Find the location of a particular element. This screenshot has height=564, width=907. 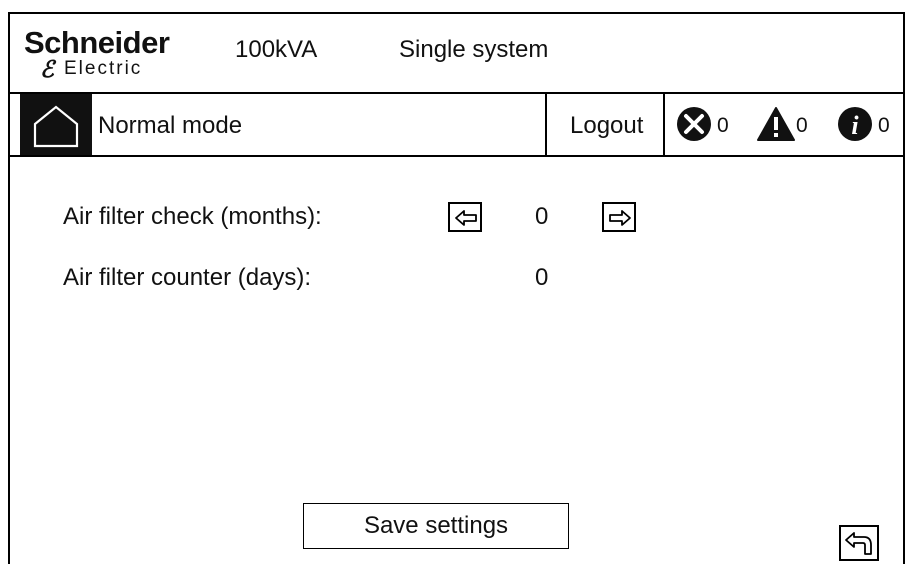

x-circle-icon is located at coordinates (694, 124).